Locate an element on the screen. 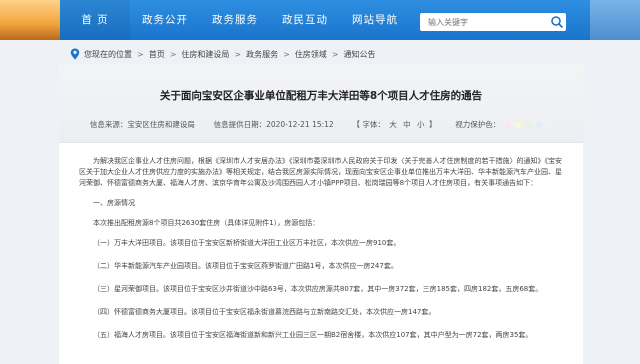 The image size is (640, 364). breadcrumb-home: 首页 is located at coordinates (157, 54).